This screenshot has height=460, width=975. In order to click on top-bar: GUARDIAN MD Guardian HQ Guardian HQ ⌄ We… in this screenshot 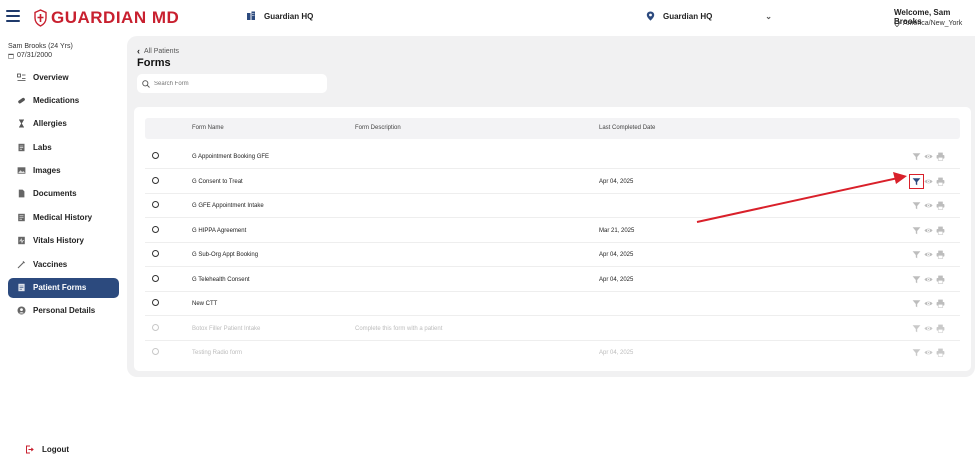, I will do `click(487, 18)`.